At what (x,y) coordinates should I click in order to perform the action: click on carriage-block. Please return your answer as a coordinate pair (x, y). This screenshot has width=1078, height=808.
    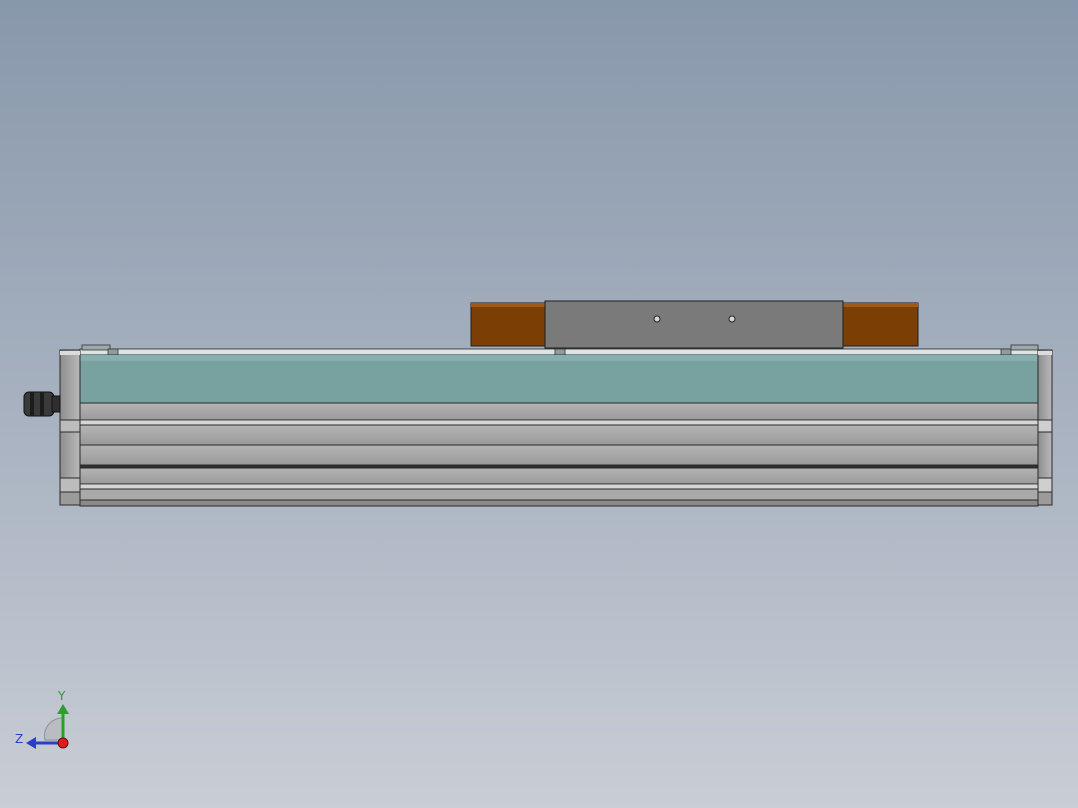
    Looking at the image, I should click on (694, 324).